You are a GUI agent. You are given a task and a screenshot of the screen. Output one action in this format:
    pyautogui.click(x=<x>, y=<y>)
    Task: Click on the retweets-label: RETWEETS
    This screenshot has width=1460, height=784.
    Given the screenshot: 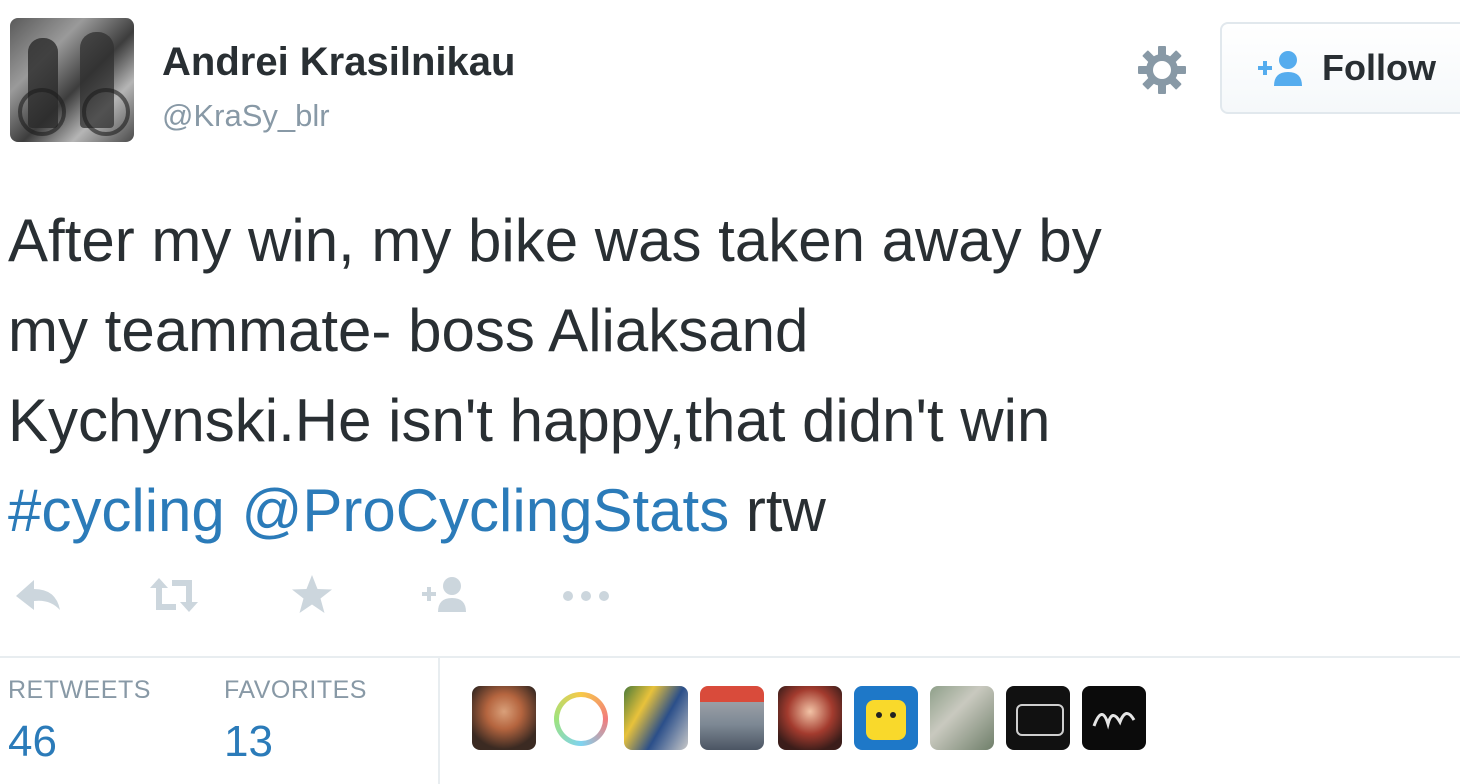 What is the action you would take?
    pyautogui.click(x=79, y=690)
    